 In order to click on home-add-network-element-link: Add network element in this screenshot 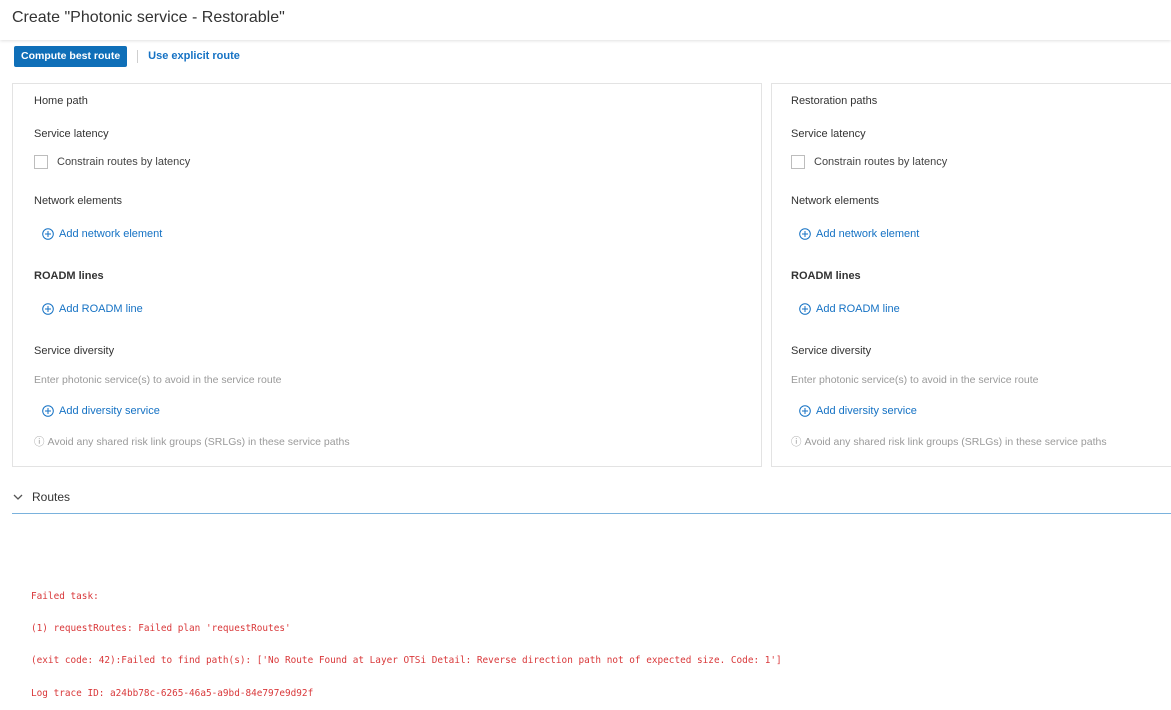, I will do `click(102, 234)`.